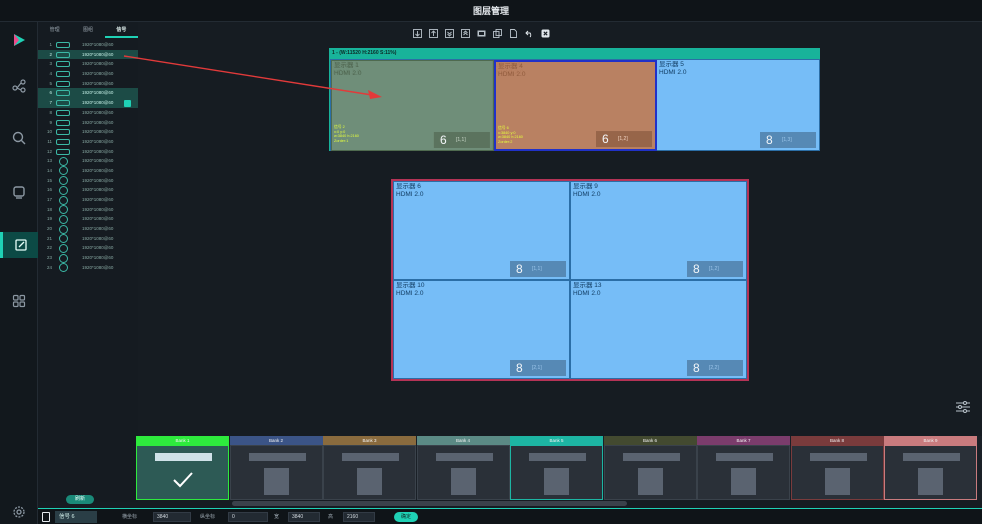 The width and height of the screenshot is (982, 524). What do you see at coordinates (276, 481) in the screenshot?
I see `bank-thumb-block` at bounding box center [276, 481].